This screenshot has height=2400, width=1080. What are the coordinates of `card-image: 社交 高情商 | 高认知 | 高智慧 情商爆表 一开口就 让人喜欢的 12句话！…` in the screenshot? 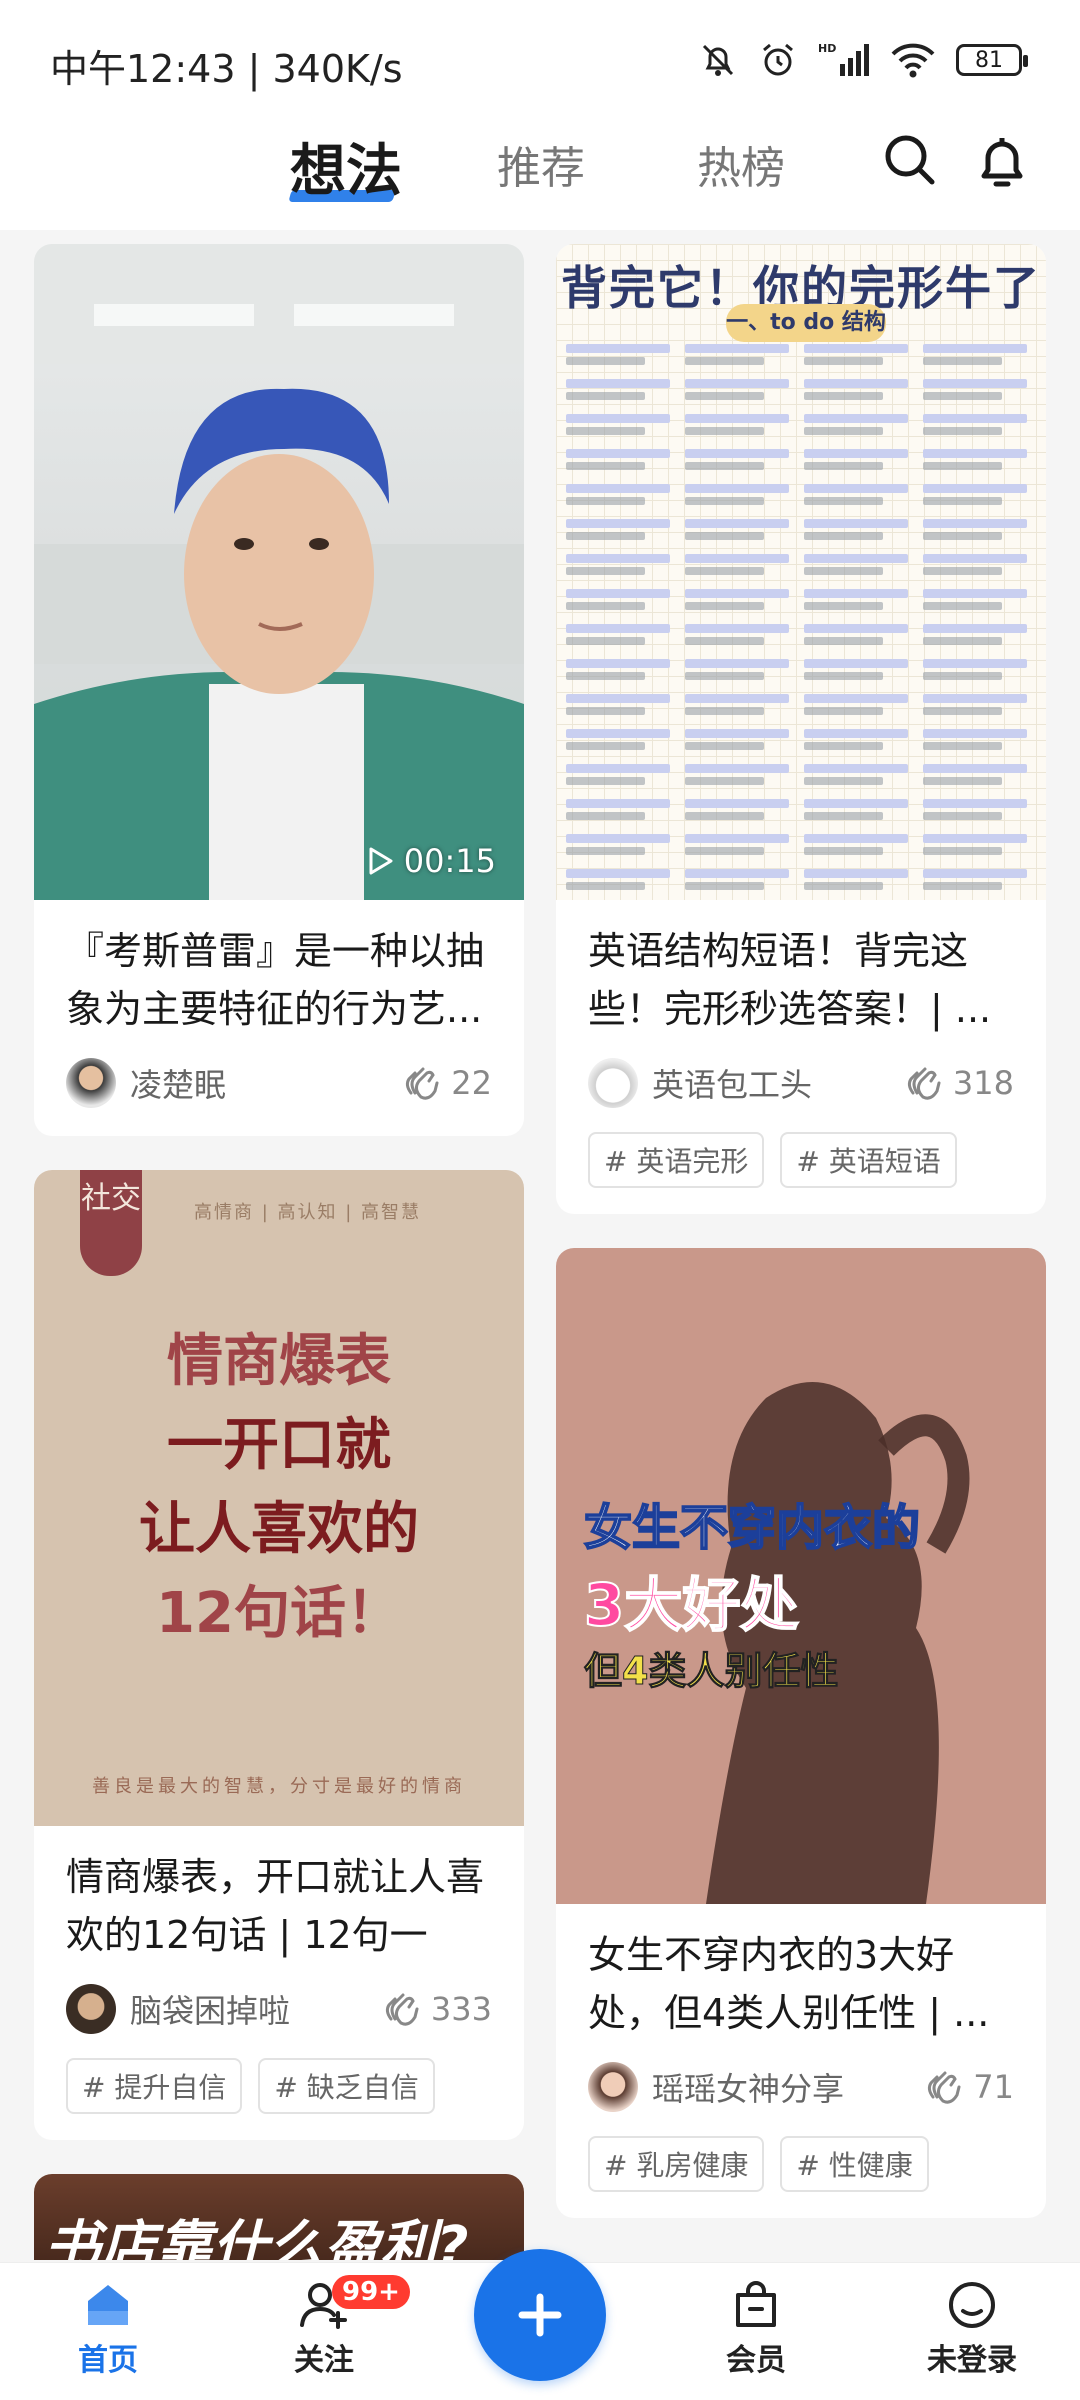 It's located at (279, 1498).